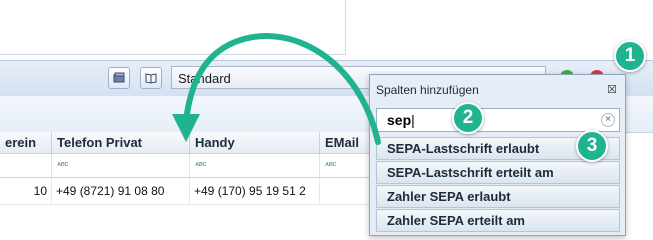 The image size is (653, 240). I want to click on column-header-verein: erein, so click(26, 143).